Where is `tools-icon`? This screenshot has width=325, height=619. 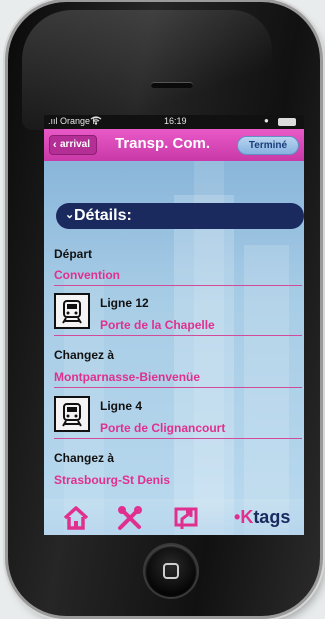 tools-icon is located at coordinates (130, 518).